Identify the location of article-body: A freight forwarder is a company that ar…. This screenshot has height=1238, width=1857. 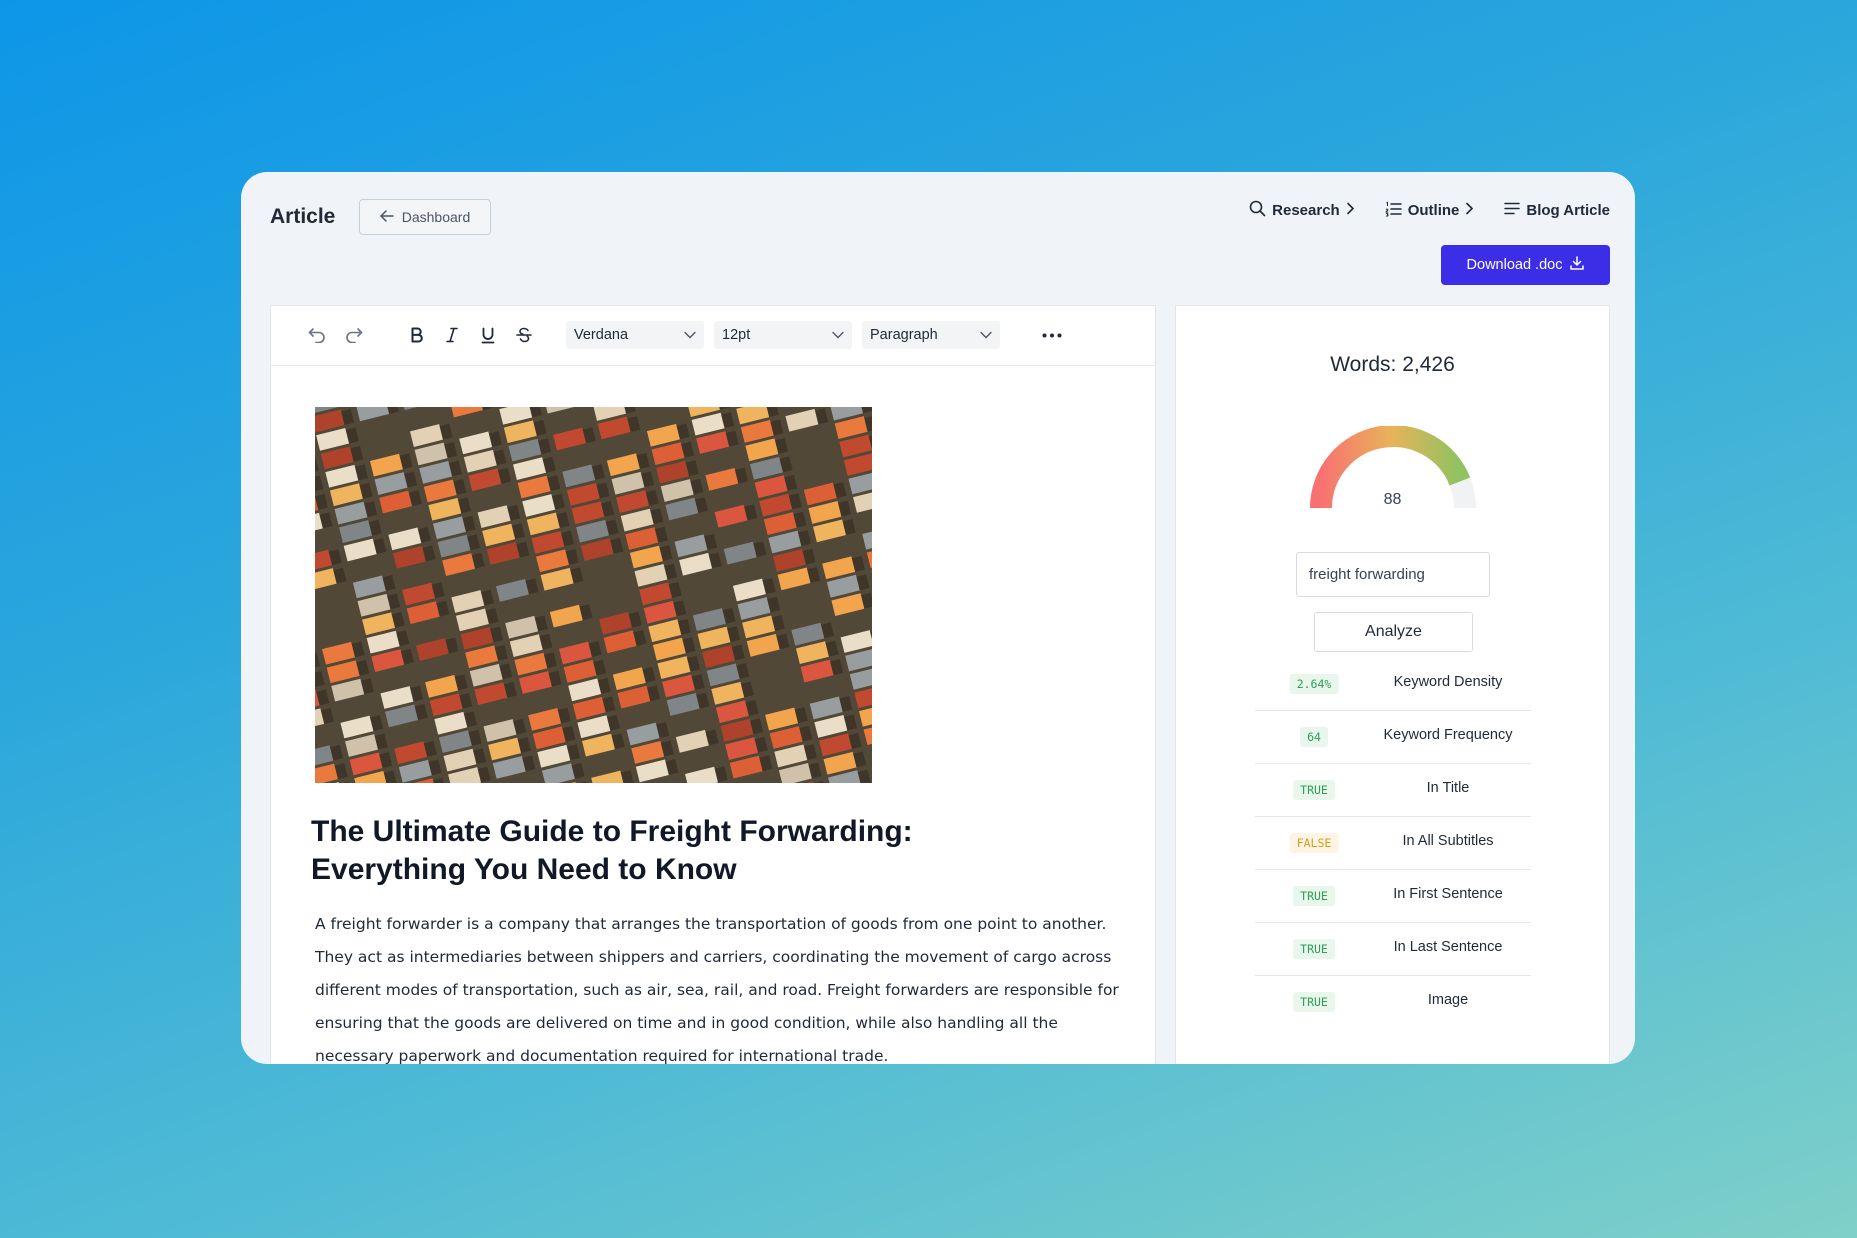
(717, 989).